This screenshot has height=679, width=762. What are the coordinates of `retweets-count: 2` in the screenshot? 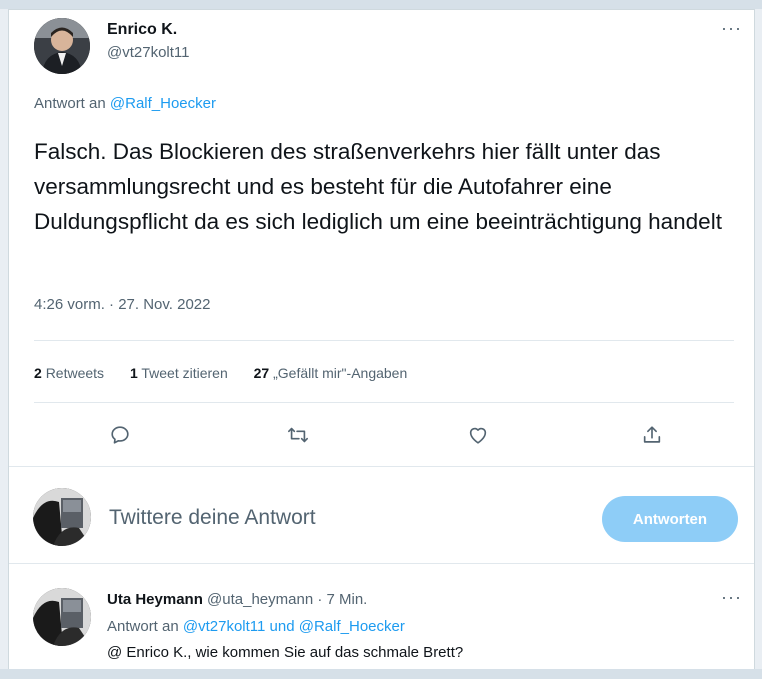 It's located at (38, 373).